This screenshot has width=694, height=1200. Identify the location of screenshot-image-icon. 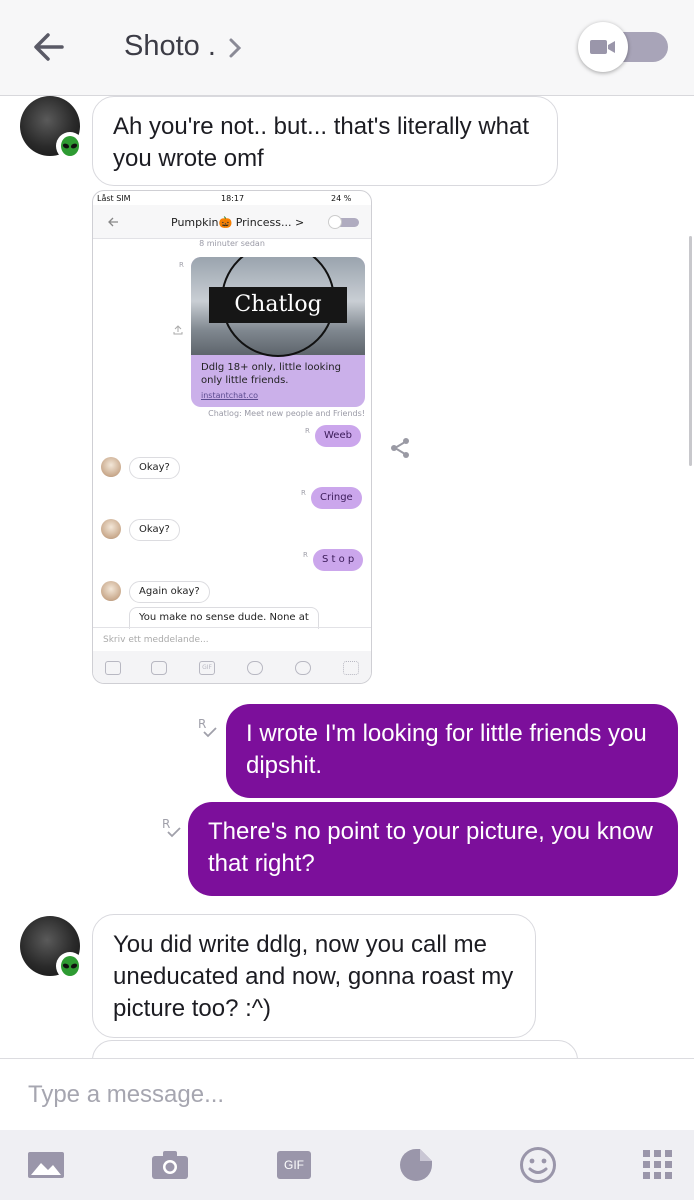
(113, 668).